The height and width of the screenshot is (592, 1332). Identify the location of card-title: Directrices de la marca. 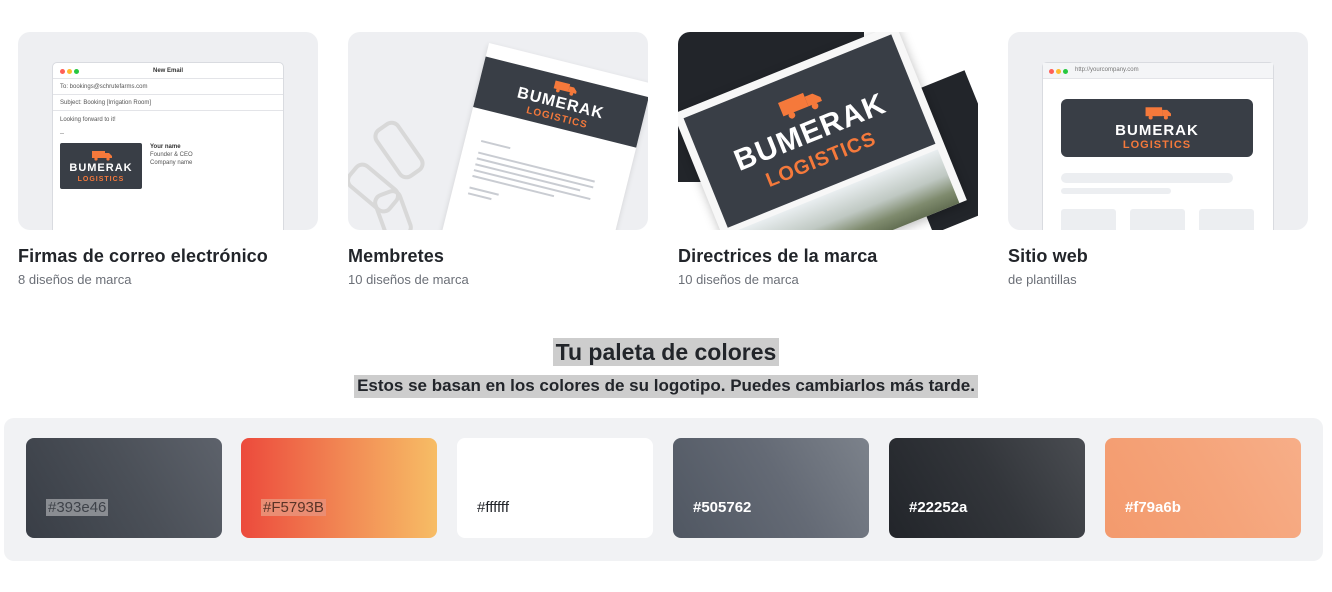
(778, 256).